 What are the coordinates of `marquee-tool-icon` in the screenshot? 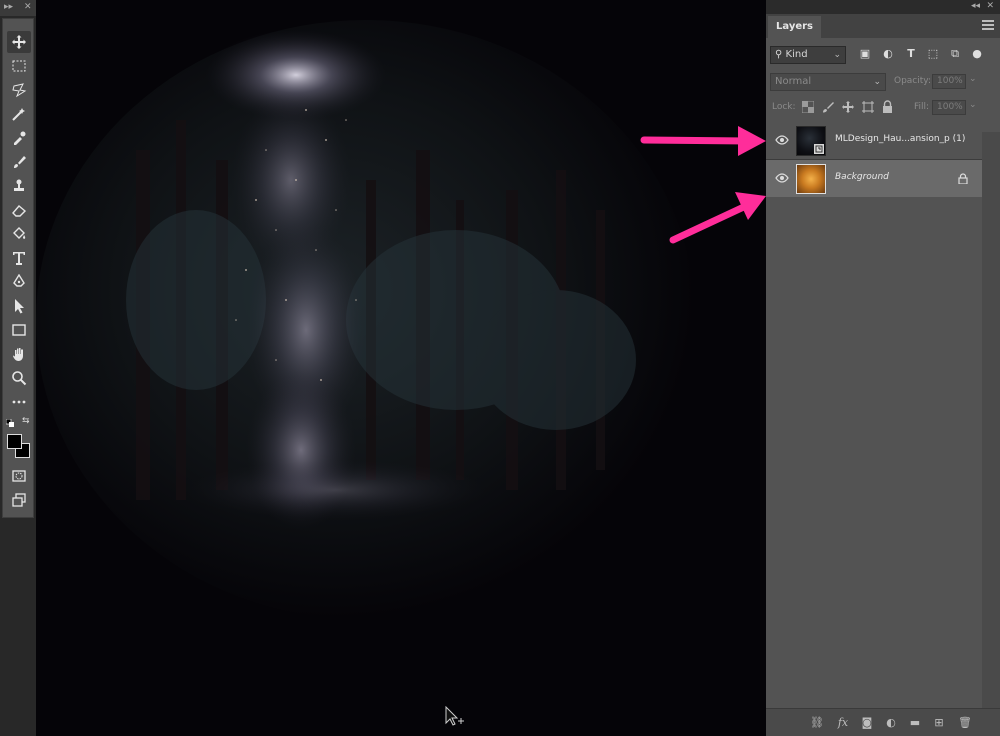 It's located at (19, 66).